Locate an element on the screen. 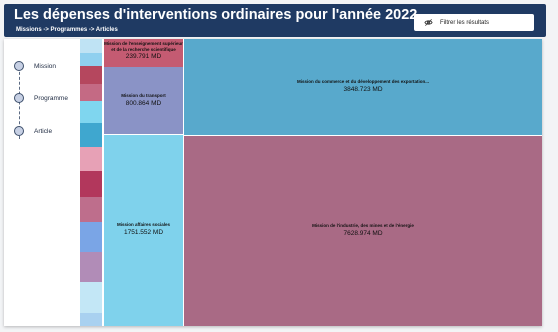 The height and width of the screenshot is (332, 558). cell-value: 7628.974 MD is located at coordinates (363, 233).